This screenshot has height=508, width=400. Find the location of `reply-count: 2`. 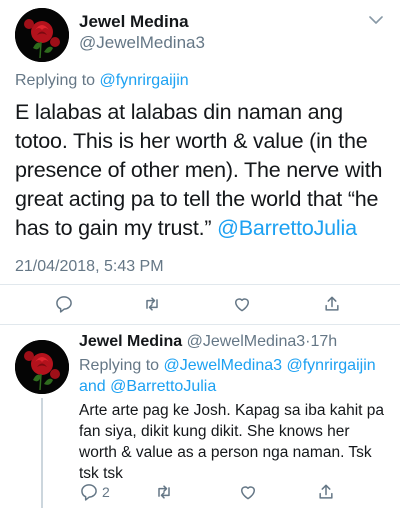

reply-count: 2 is located at coordinates (106, 492).